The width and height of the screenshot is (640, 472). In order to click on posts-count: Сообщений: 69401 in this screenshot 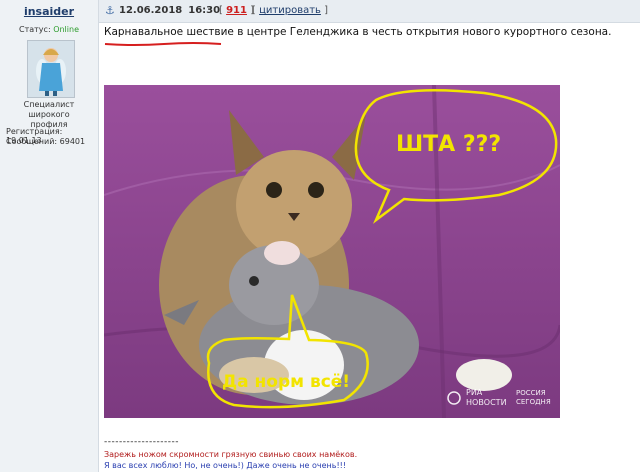, I will do `click(46, 141)`.